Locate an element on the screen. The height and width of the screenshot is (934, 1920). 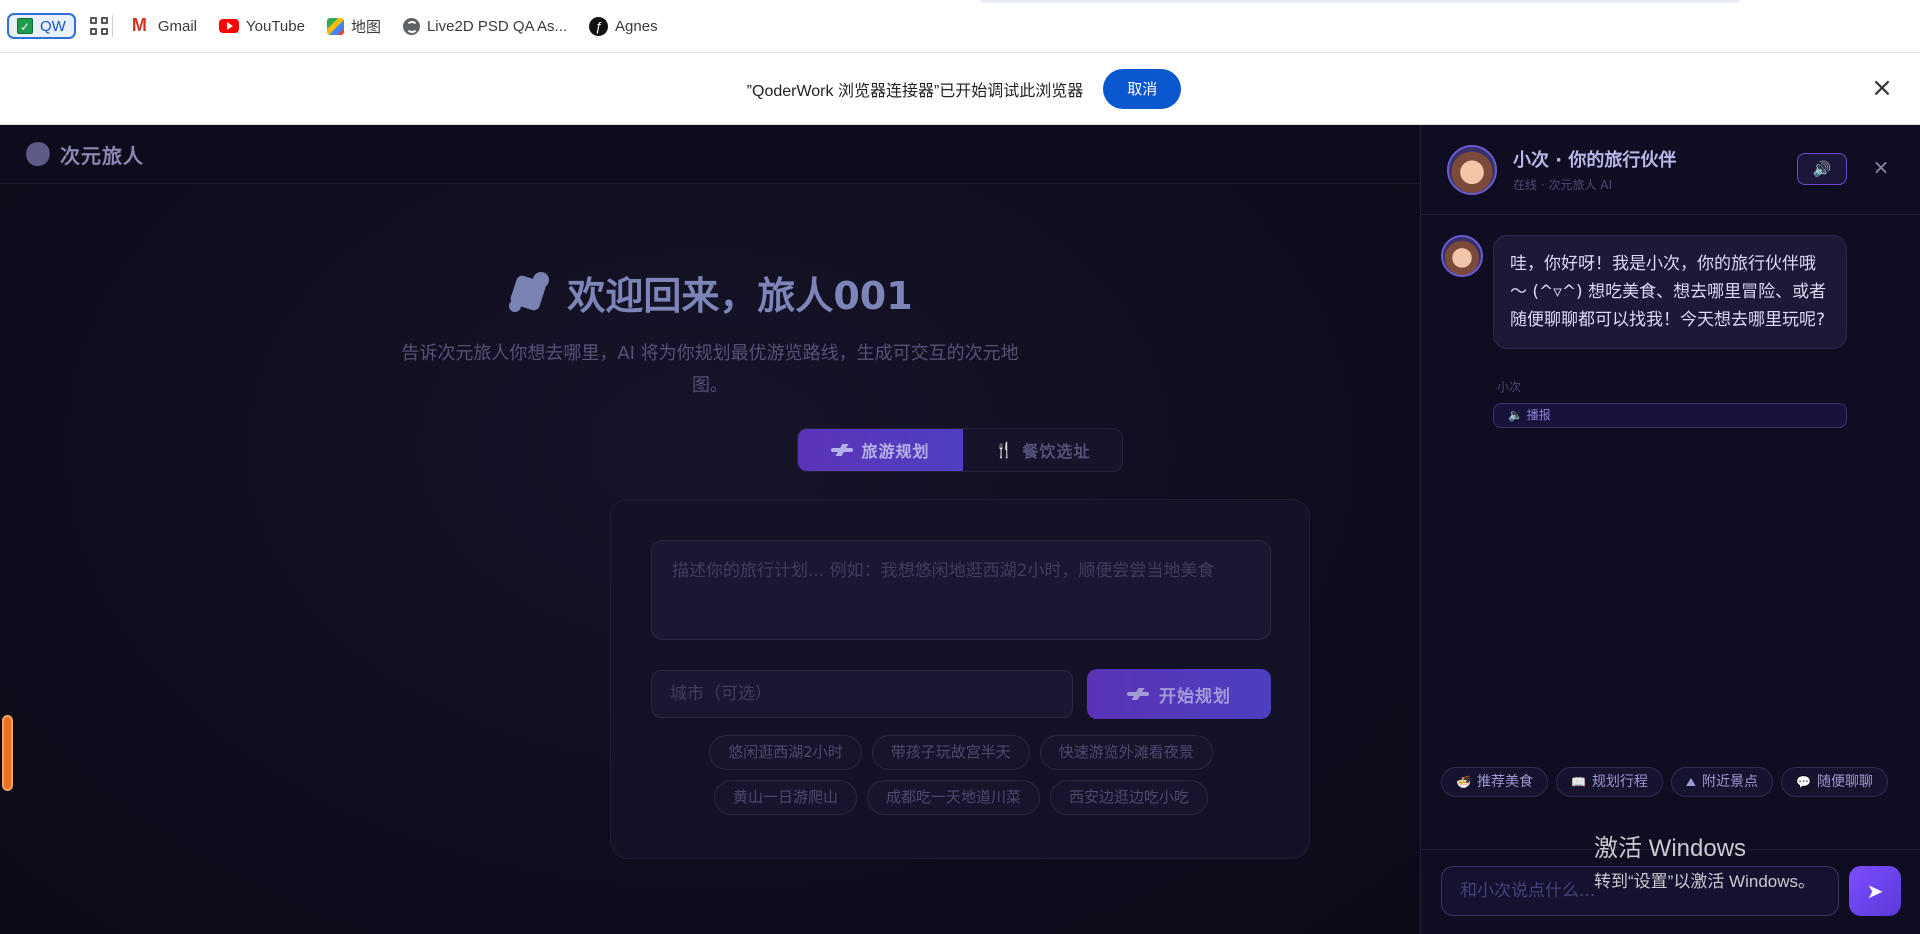
suggestion-chip: 带孩子玩故宫半天 is located at coordinates (950, 752).